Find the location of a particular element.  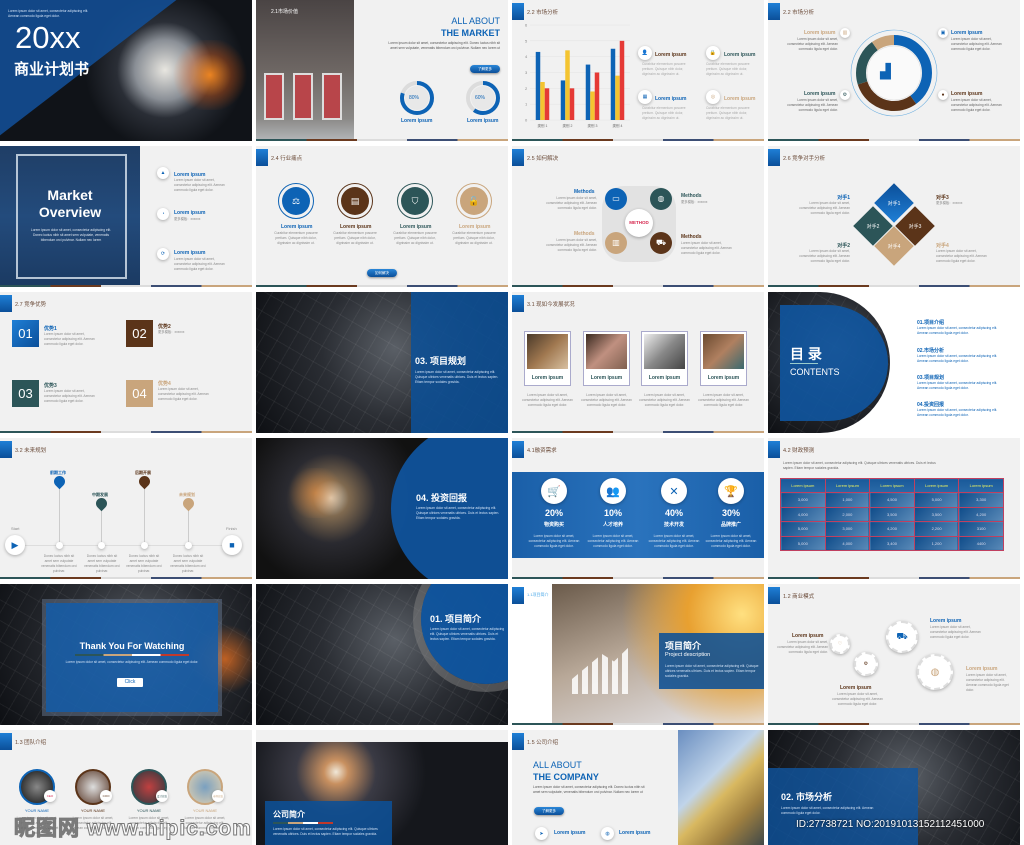

project-title: 项目简介 is located at coordinates (683, 646).